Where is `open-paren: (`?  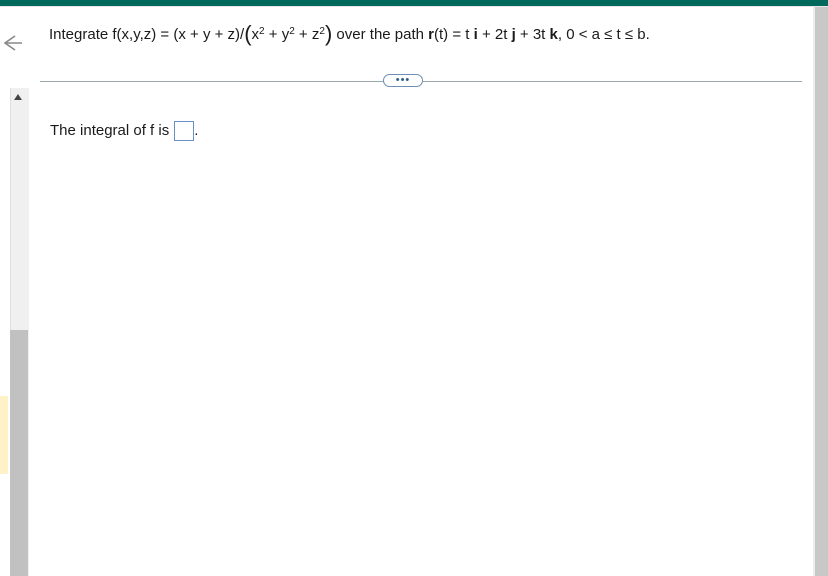
open-paren: ( is located at coordinates (248, 34).